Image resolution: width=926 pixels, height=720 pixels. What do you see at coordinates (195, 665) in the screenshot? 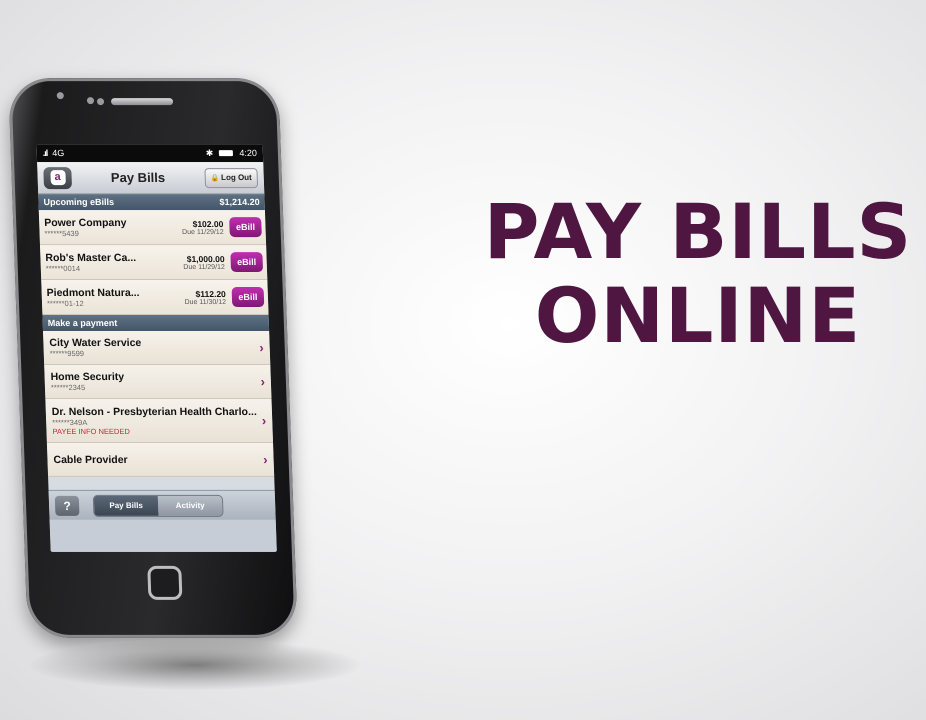
I see `phone-shadow` at bounding box center [195, 665].